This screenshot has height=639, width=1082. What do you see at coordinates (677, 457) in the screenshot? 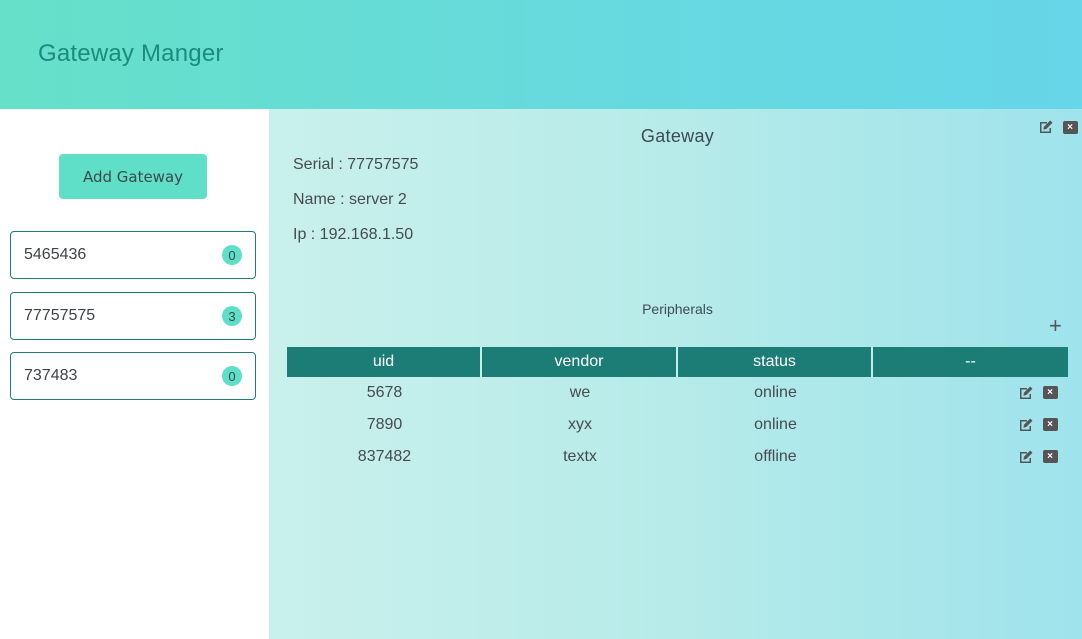
I see `table-row: 837482 textx offline ×` at bounding box center [677, 457].